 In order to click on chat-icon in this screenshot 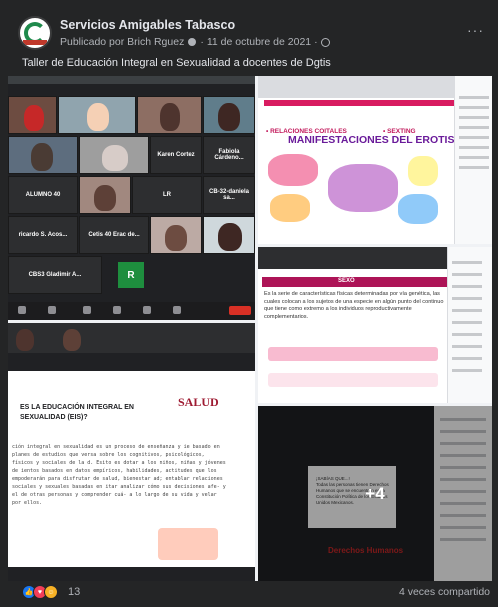, I will do `click(117, 310)`.